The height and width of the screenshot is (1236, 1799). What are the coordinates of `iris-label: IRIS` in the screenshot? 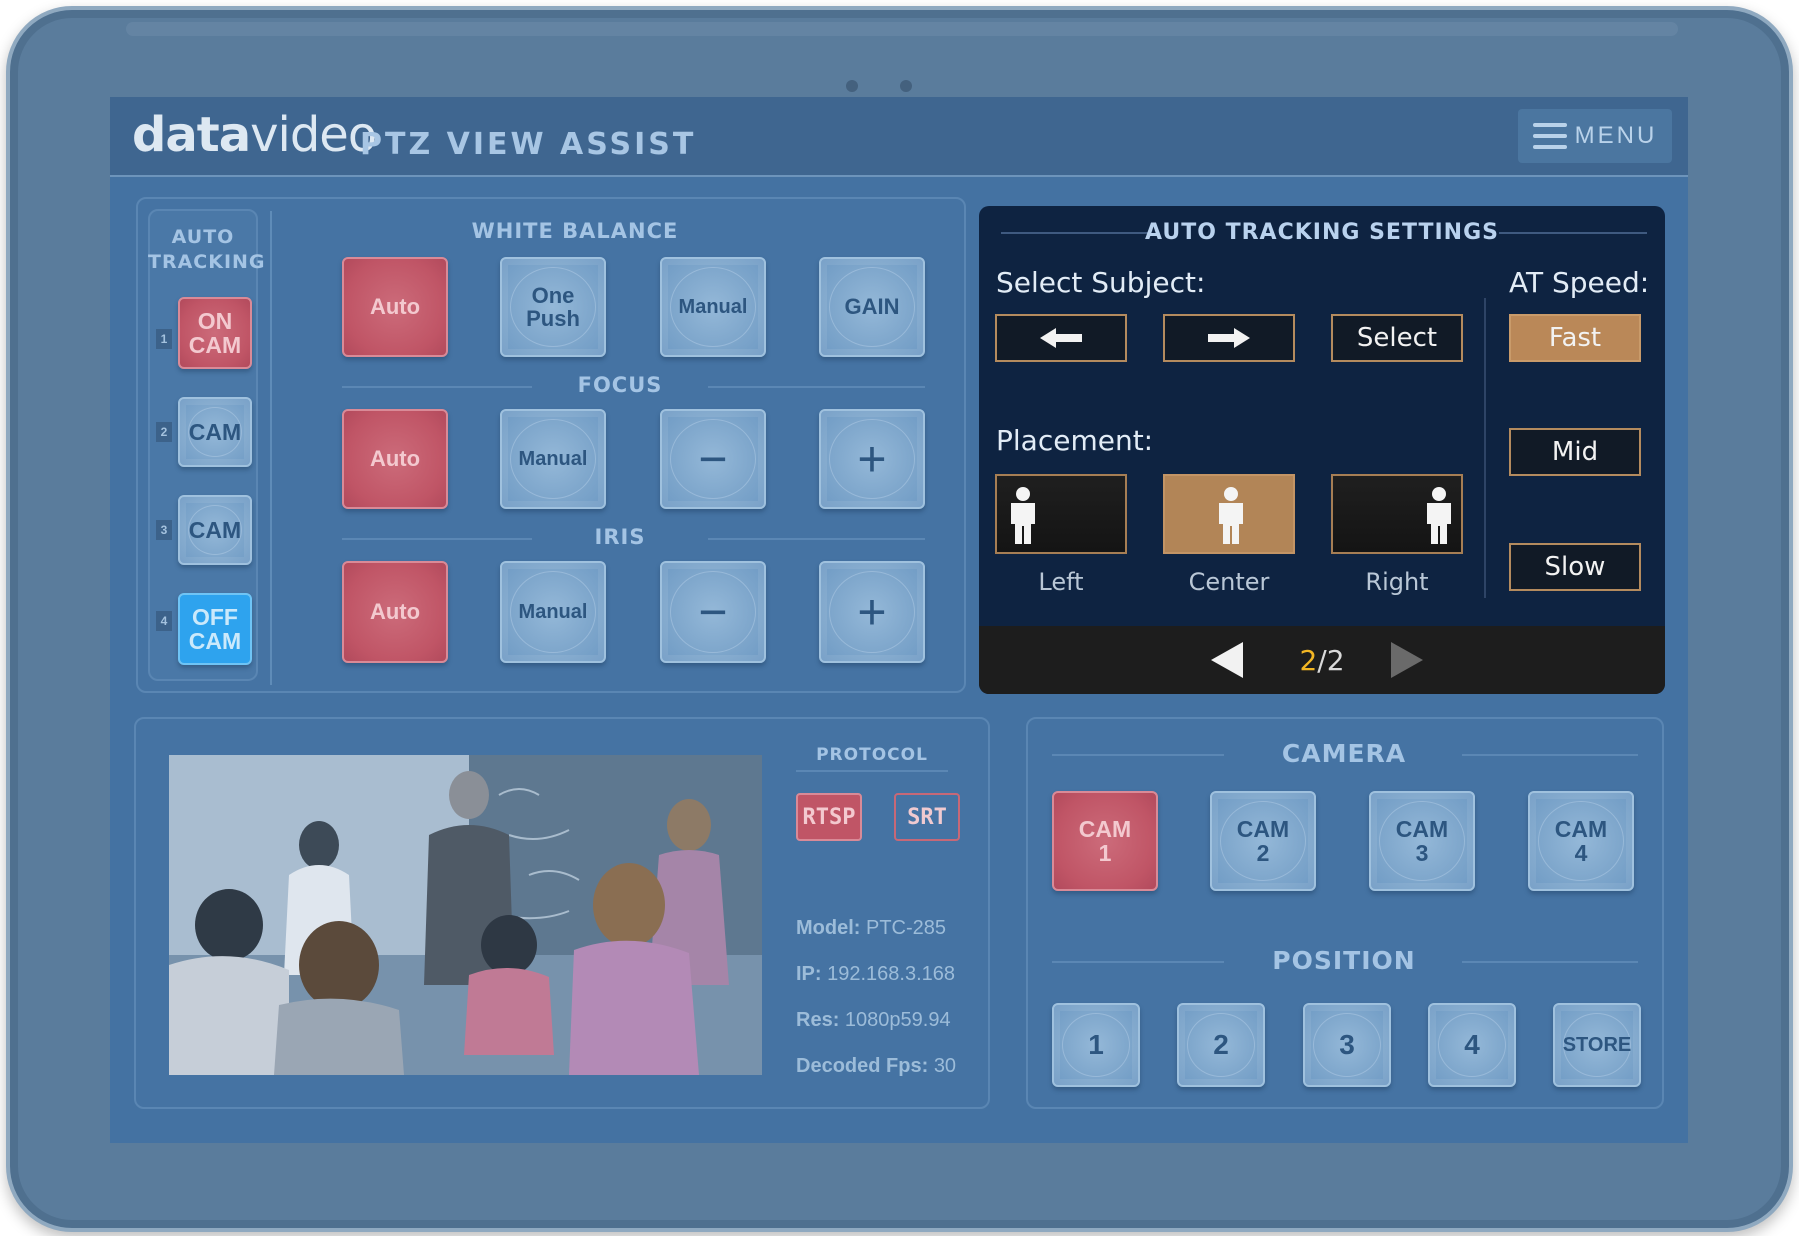 It's located at (620, 537).